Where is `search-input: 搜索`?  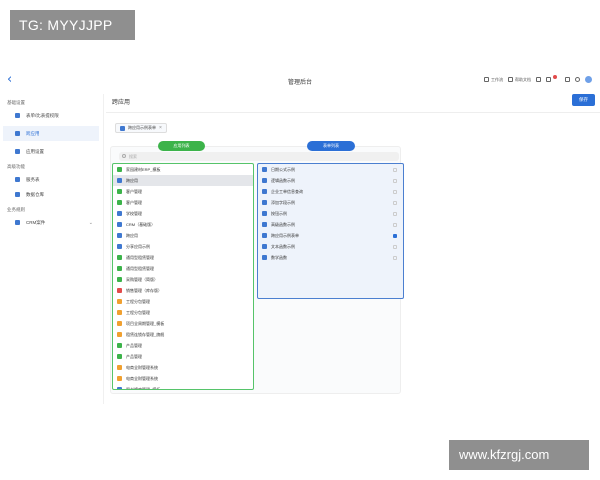
search-input: 搜索 is located at coordinates (259, 156).